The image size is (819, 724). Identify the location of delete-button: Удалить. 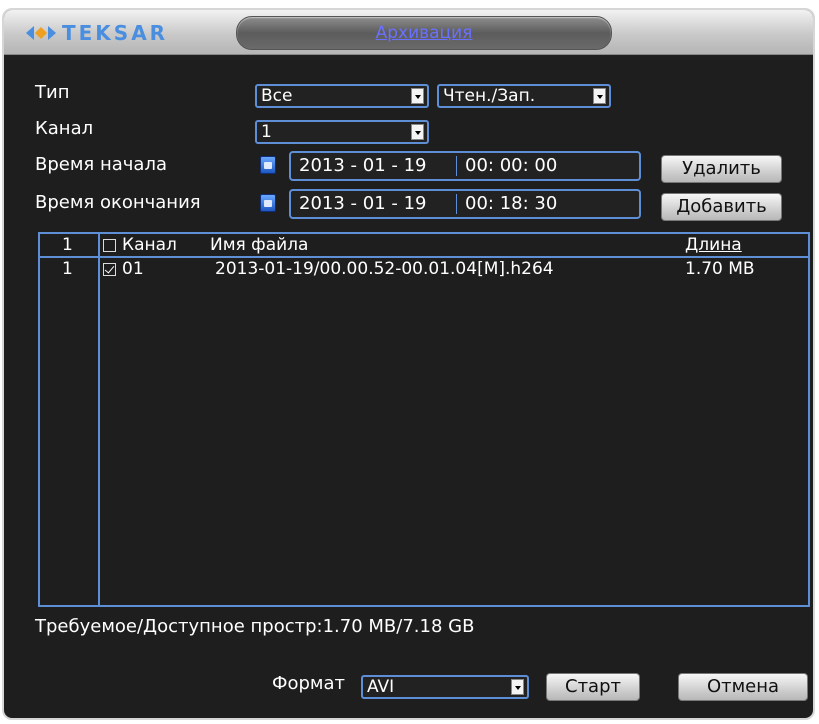
(721, 169).